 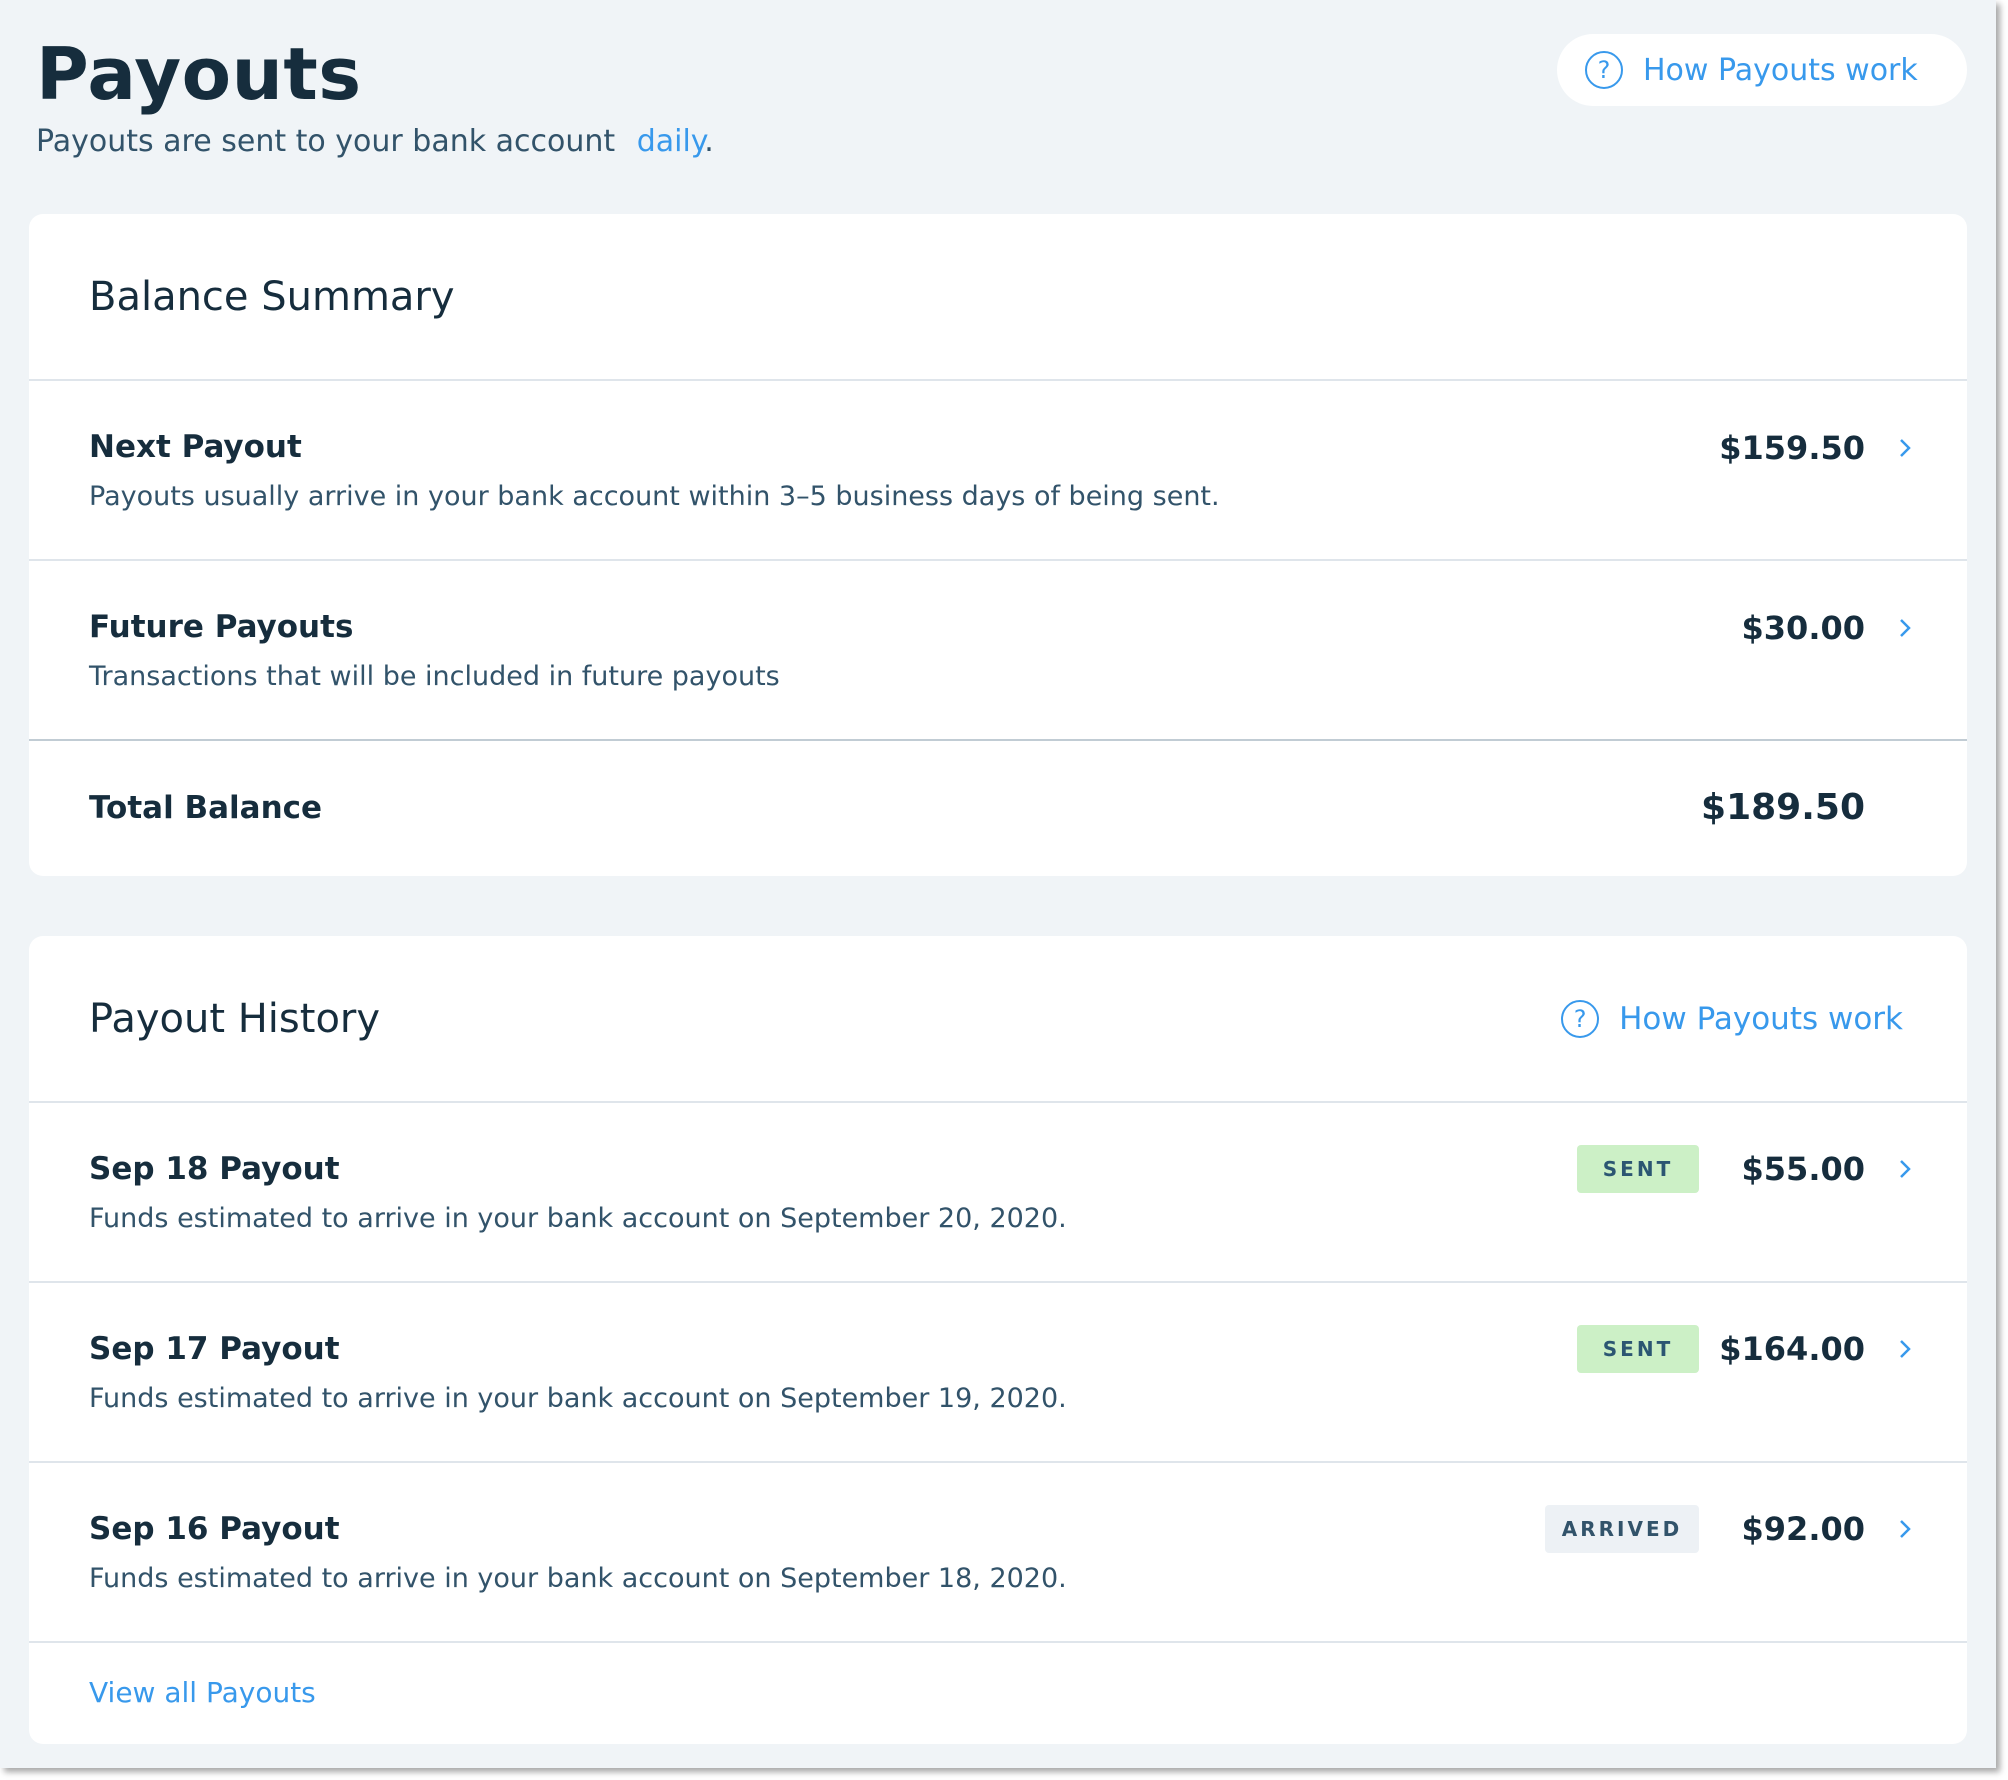 I want to click on status-badge: ARRIVED, so click(x=1622, y=1529).